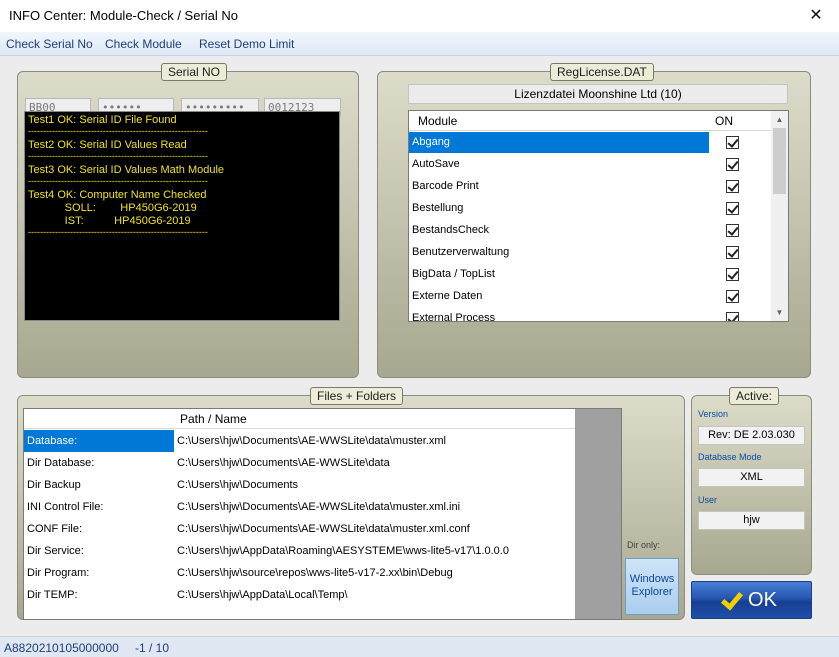 This screenshot has height=657, width=839. Describe the element at coordinates (751, 435) in the screenshot. I see `version-value: Rev: DE 2.03.030` at that location.